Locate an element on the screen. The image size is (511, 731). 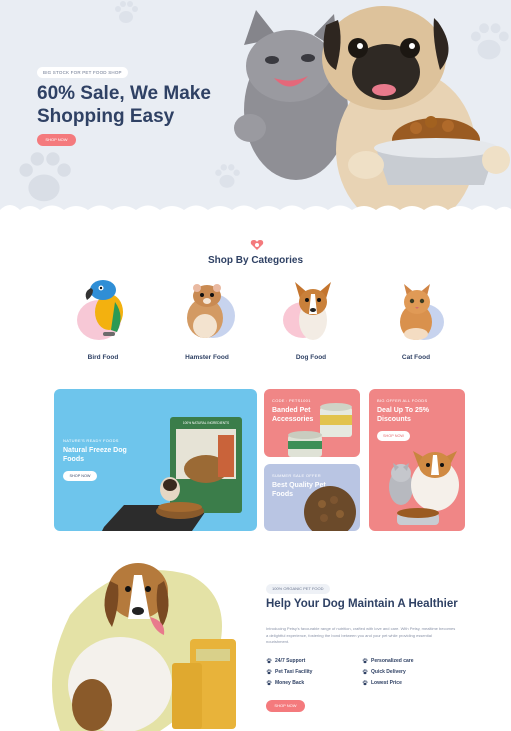
paw-heart-icon is located at coordinates (257, 245).